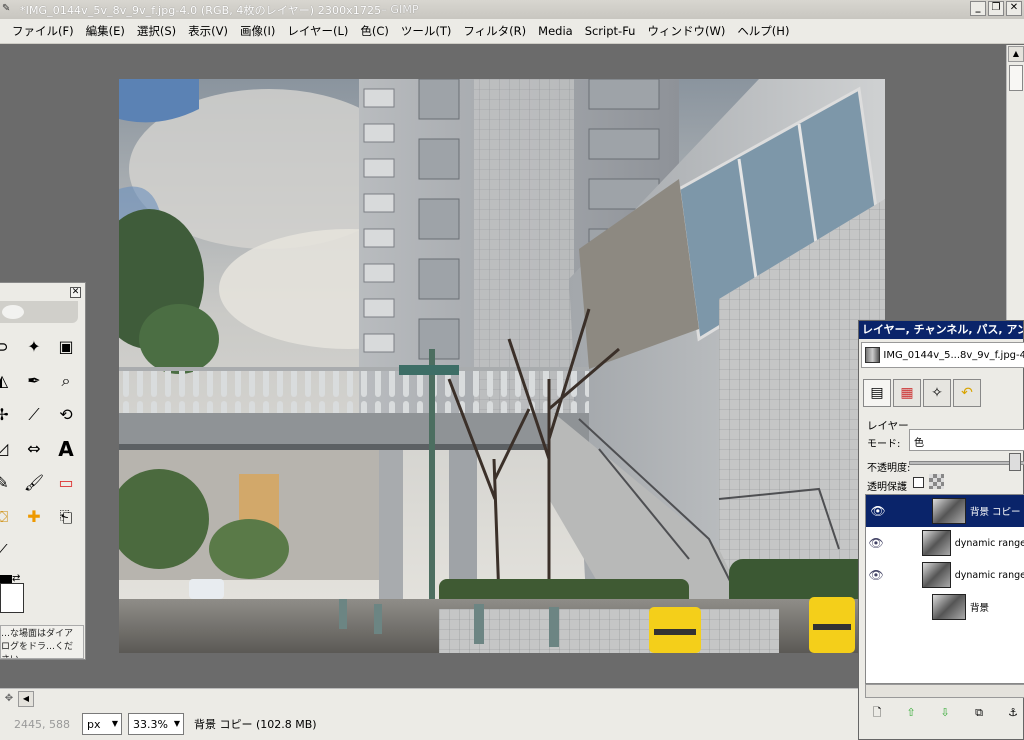 The width and height of the screenshot is (1024, 740). Describe the element at coordinates (7, 517) in the screenshot. I see `bucket-fill-tool-icon: ⛋` at that location.